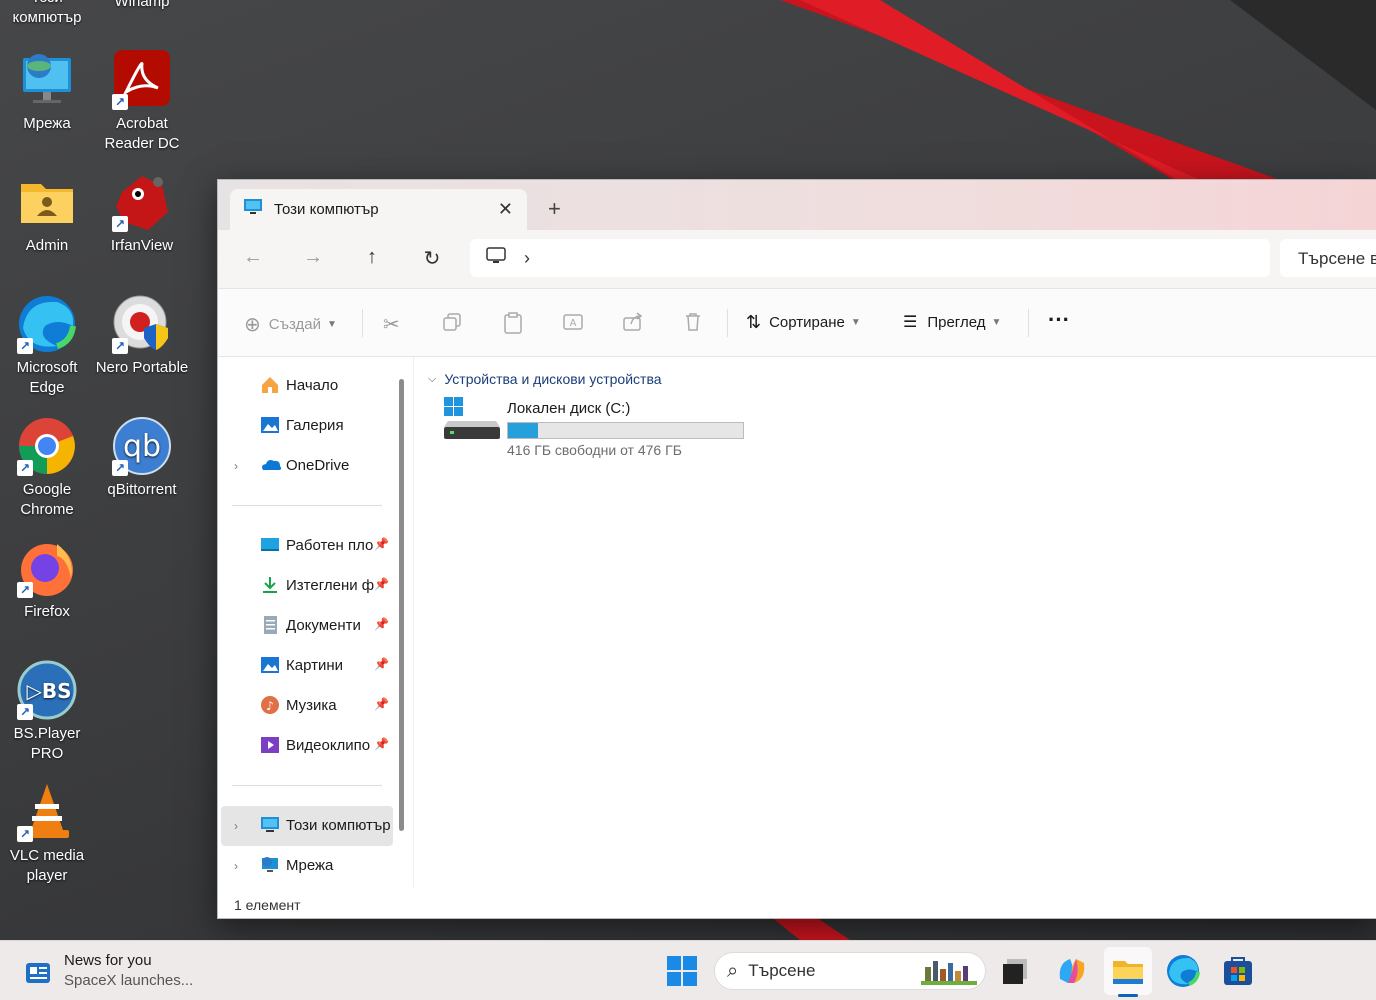 This screenshot has width=1376, height=1000. I want to click on share-icon, so click(633, 322).